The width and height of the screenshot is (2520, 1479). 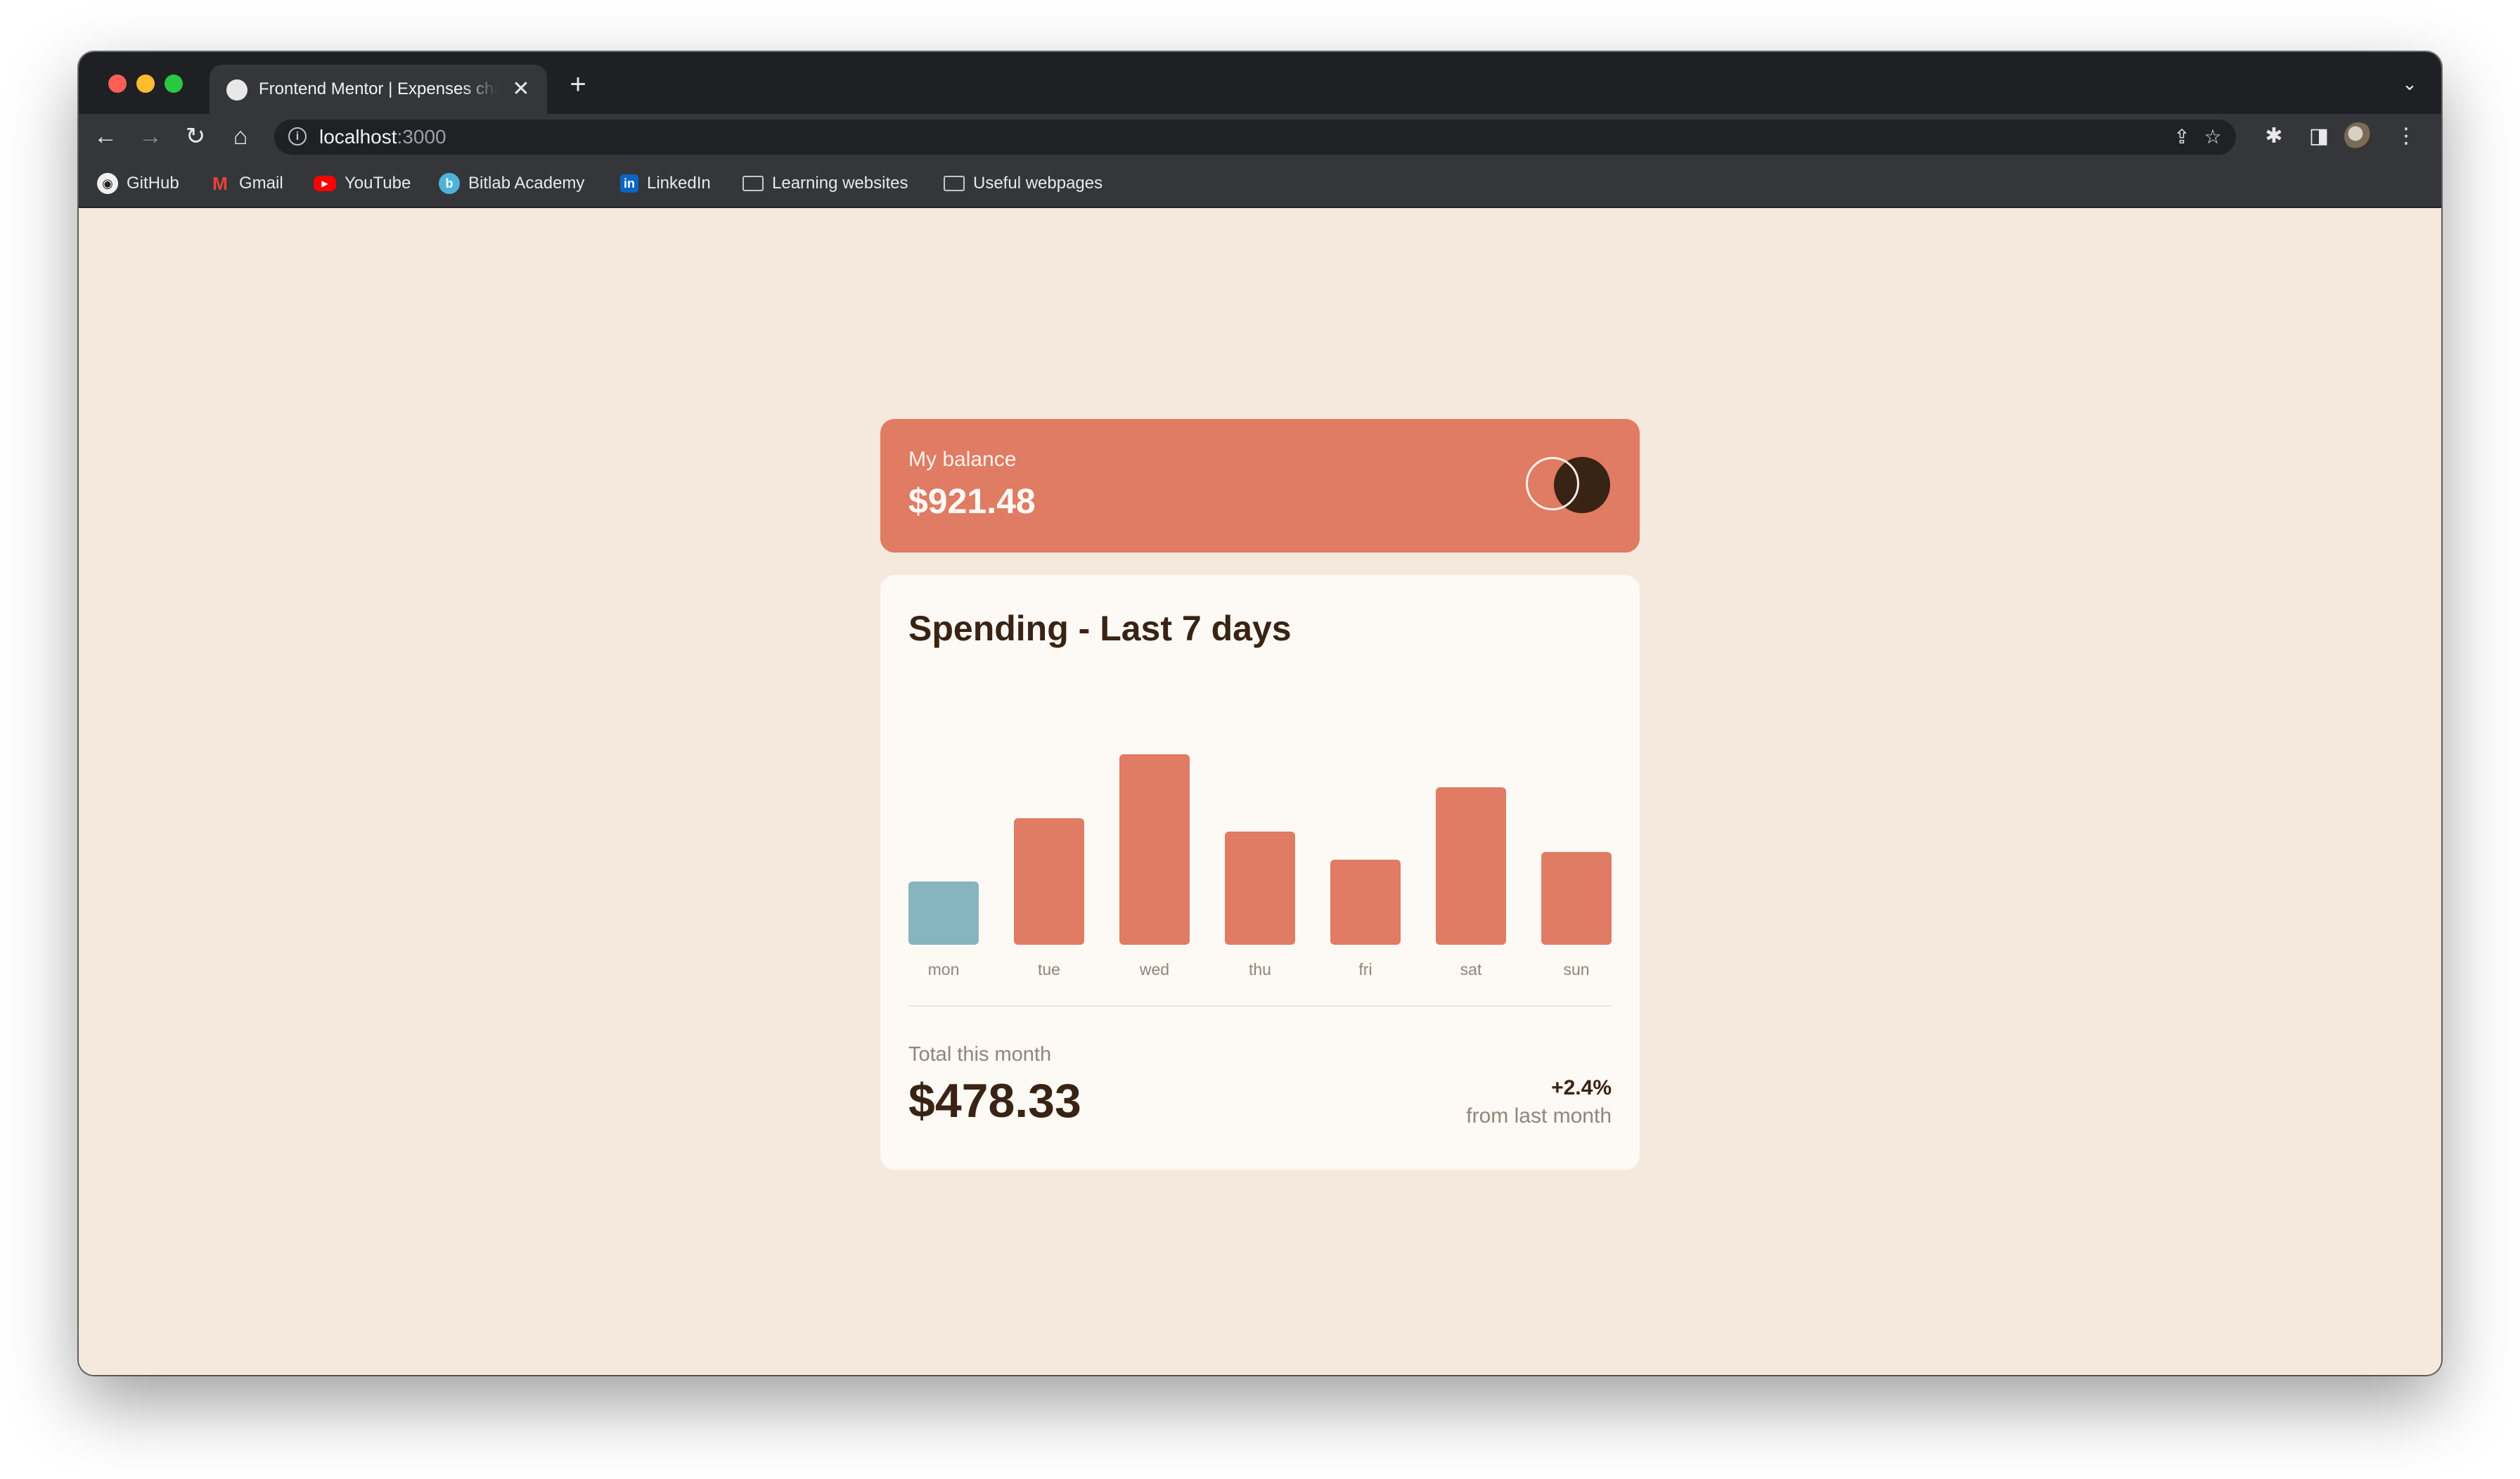 What do you see at coordinates (995, 1101) in the screenshot?
I see `total-month-value: $478.33` at bounding box center [995, 1101].